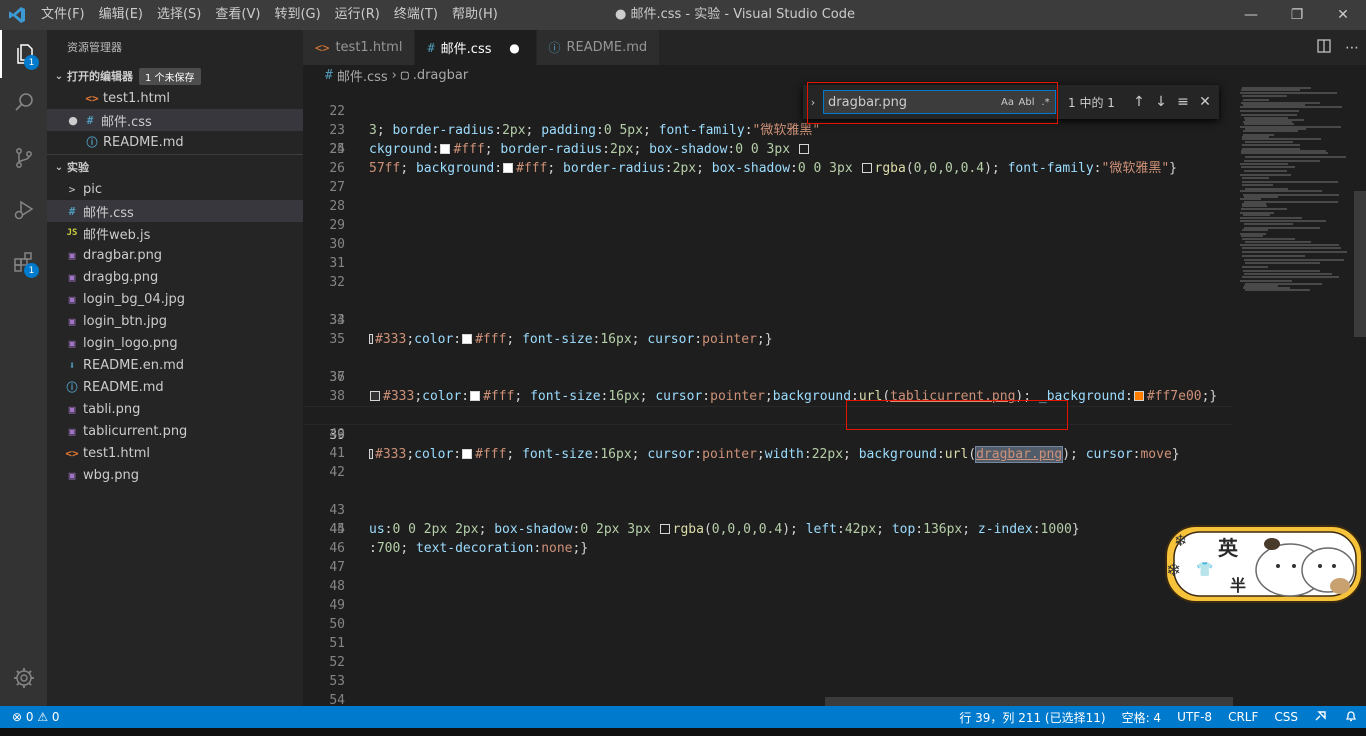 The image size is (1366, 736). What do you see at coordinates (130, 343) in the screenshot?
I see `tree-item-label: login_logo.png` at bounding box center [130, 343].